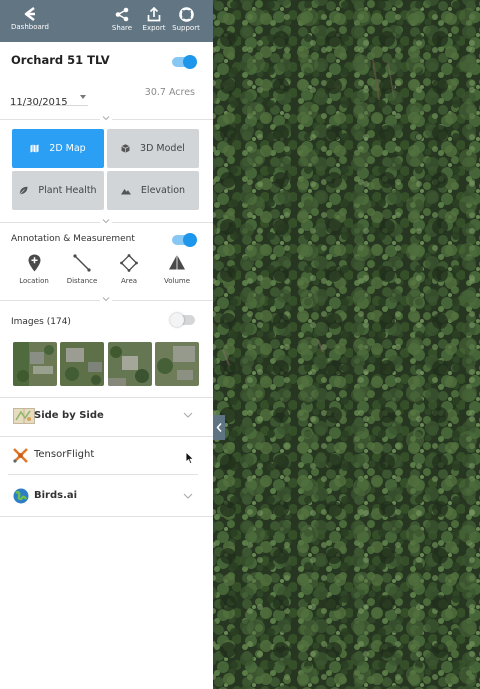  I want to click on side-by-side-map-icon, so click(24, 416).